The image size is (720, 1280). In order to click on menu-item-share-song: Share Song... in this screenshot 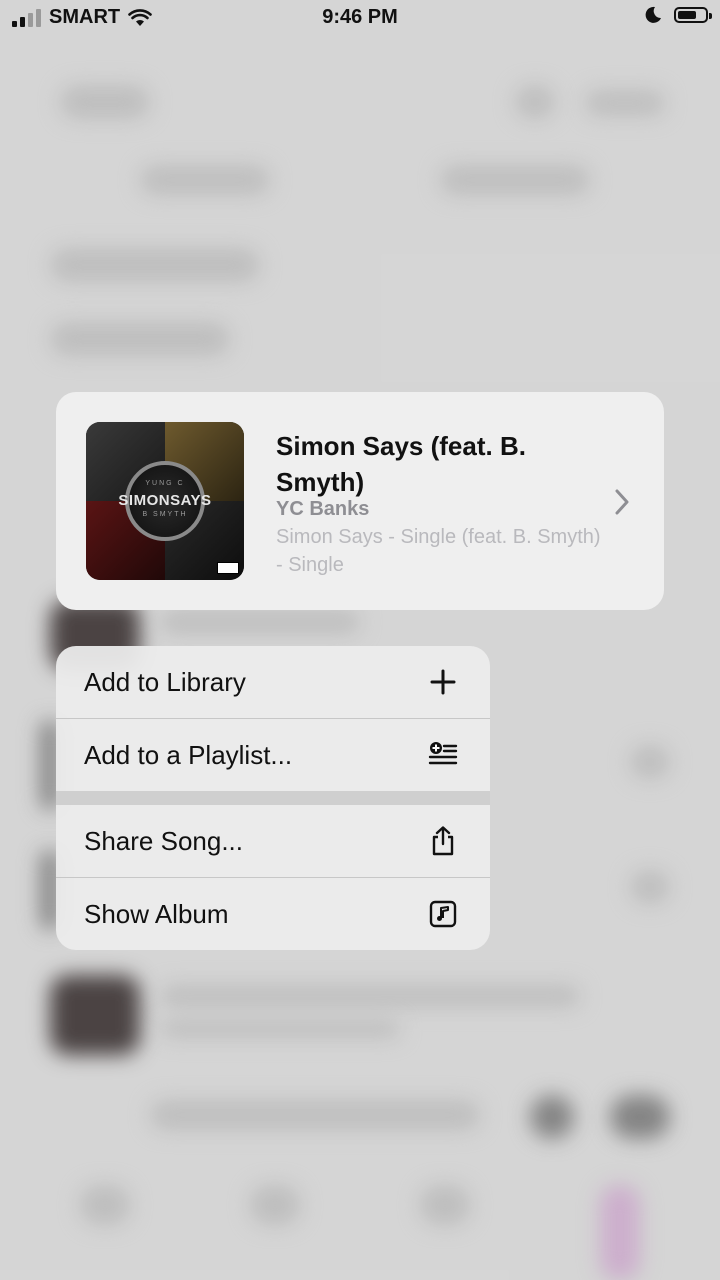, I will do `click(273, 841)`.